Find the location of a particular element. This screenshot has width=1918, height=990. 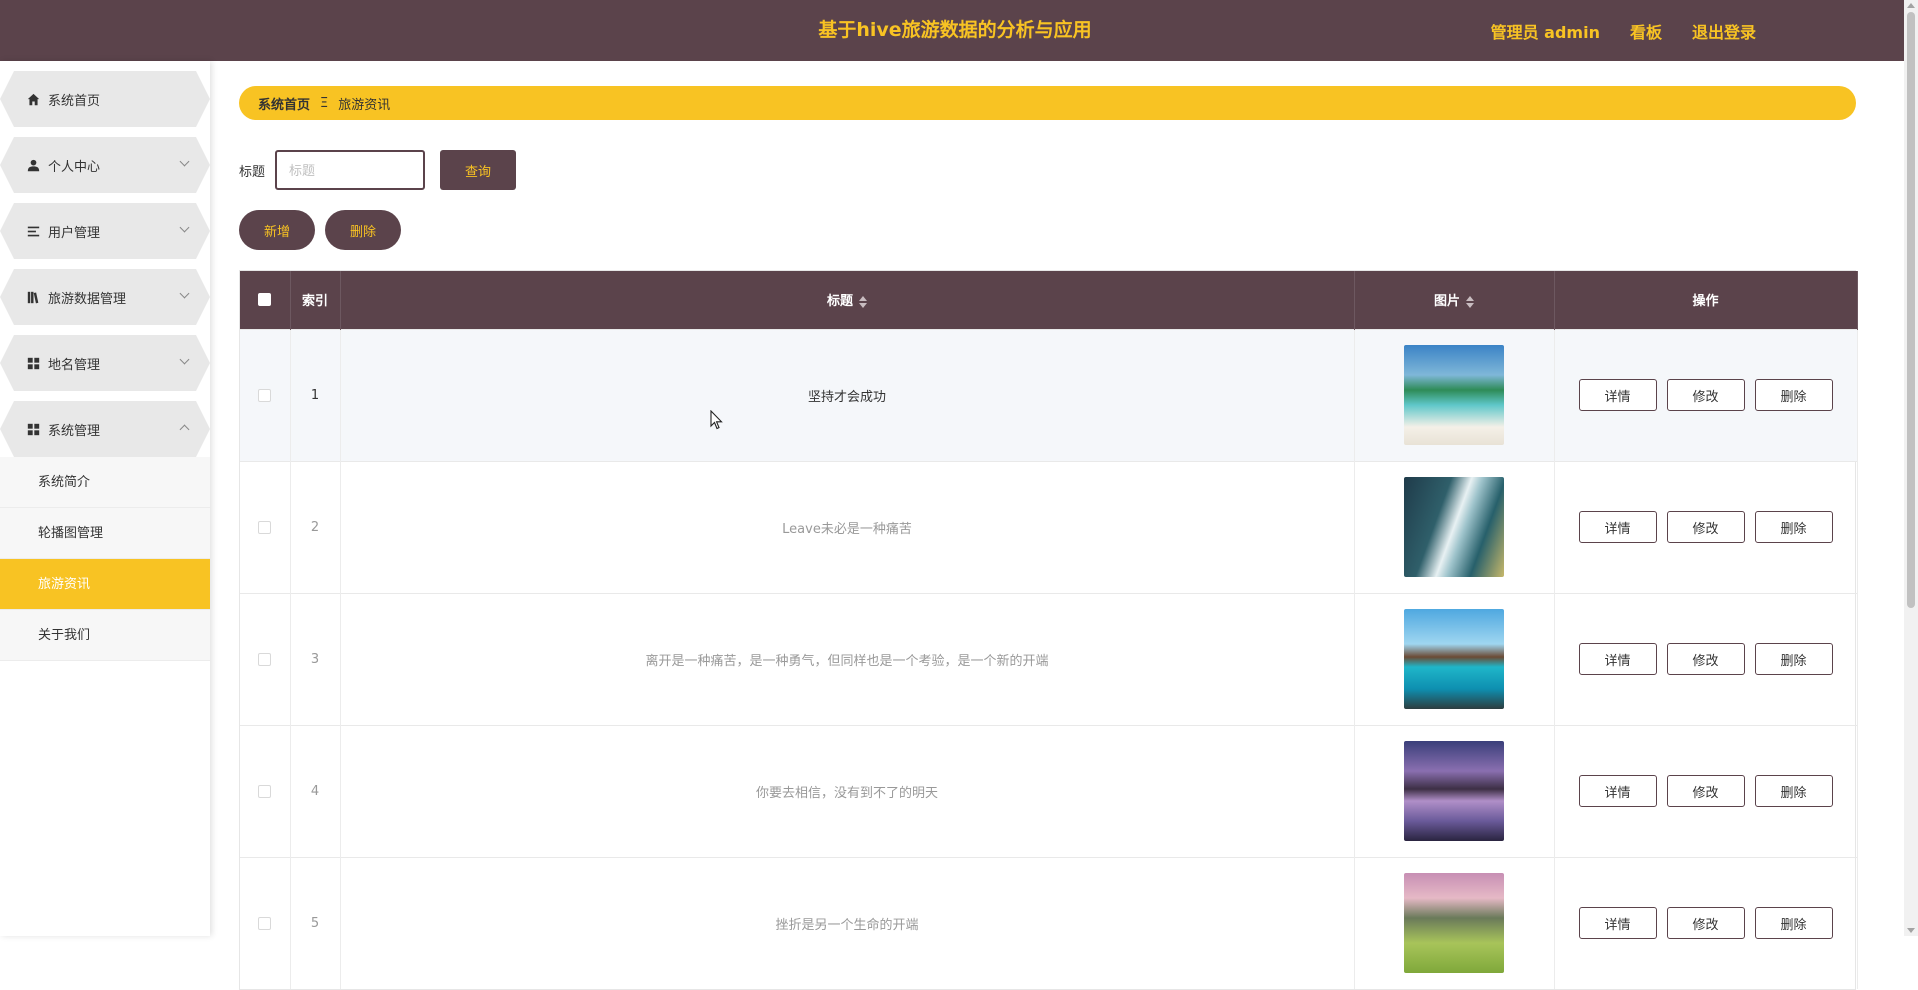

home-icon is located at coordinates (33, 99).